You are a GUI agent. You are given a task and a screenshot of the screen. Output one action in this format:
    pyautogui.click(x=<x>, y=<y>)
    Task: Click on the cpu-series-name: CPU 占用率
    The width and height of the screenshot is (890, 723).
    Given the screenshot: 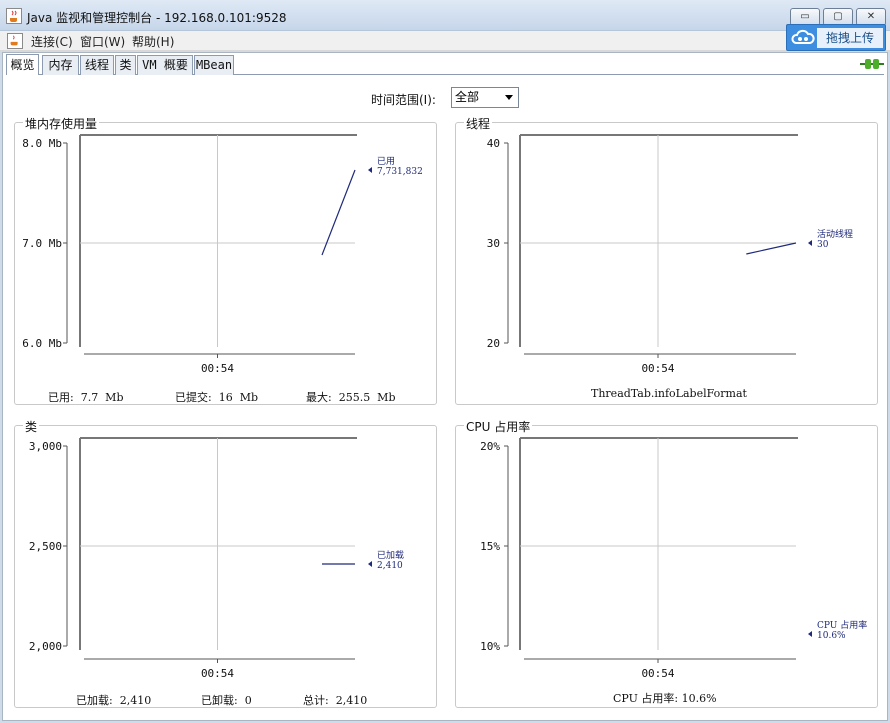 What is the action you would take?
    pyautogui.click(x=842, y=625)
    